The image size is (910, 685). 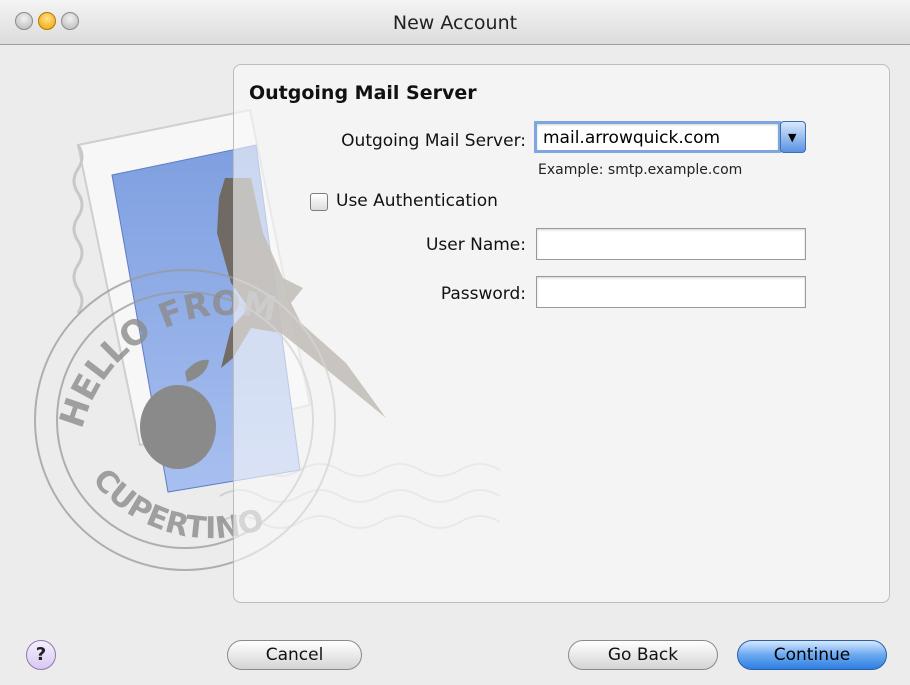 I want to click on section-title: Outgoing Mail Server, so click(x=363, y=93).